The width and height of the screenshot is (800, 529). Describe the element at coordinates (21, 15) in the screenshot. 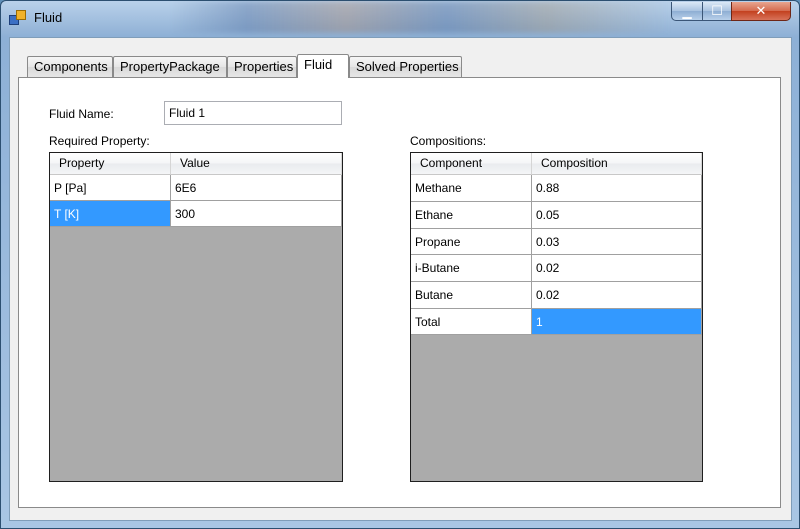

I see `app-icon-orange-square` at that location.